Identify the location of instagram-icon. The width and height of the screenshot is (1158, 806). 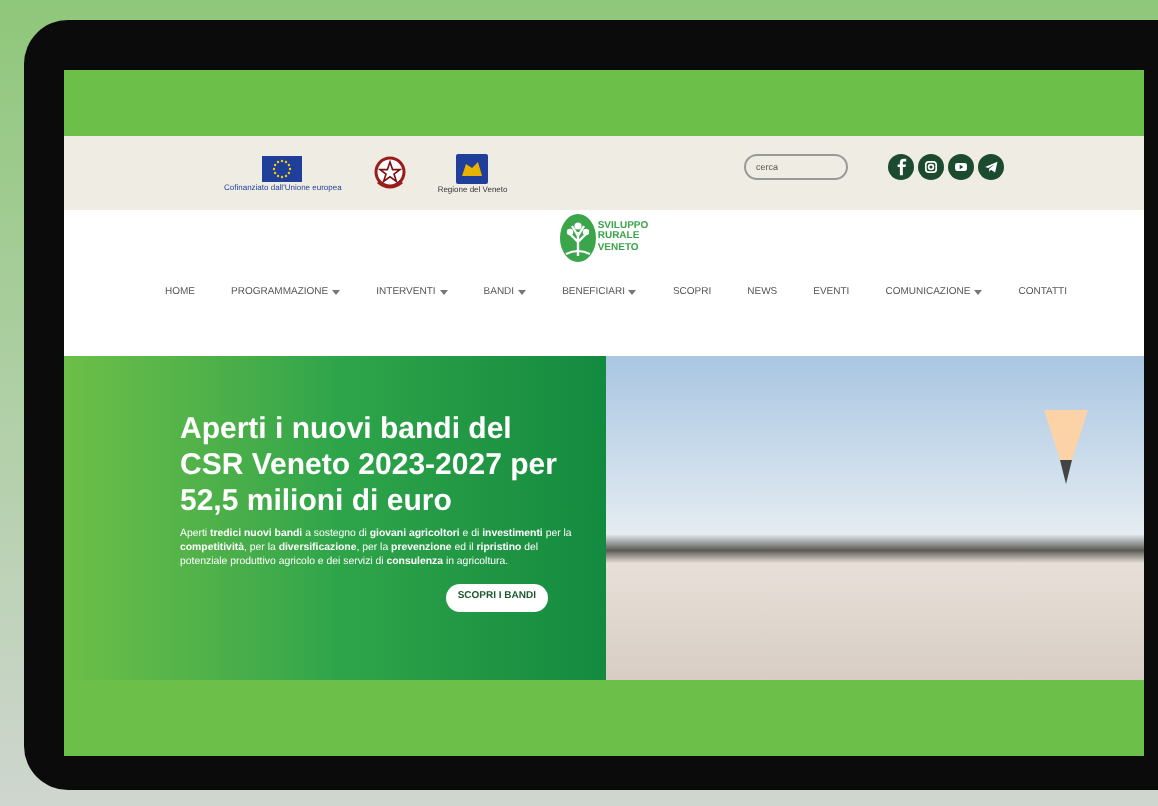
(931, 167).